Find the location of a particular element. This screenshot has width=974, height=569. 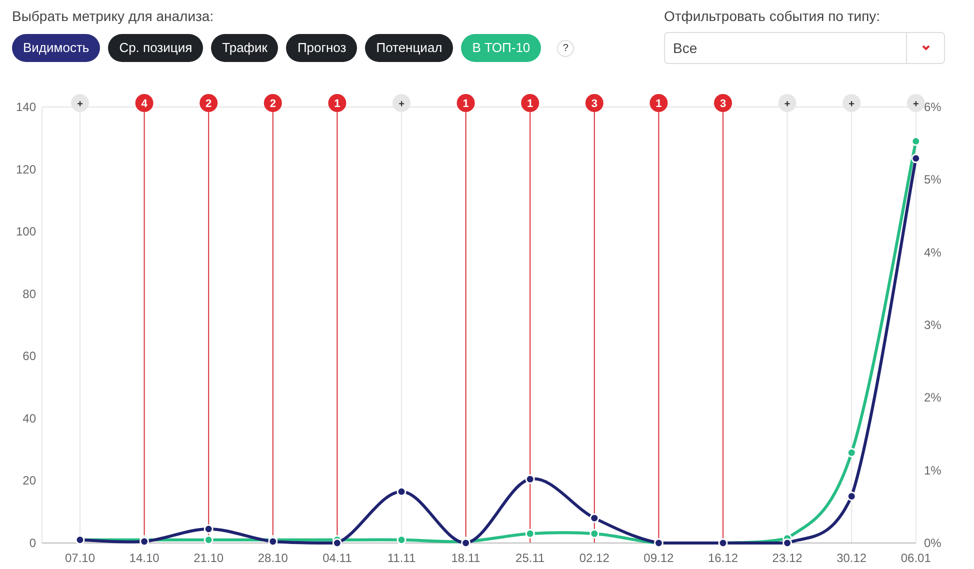

axis-label: 40 is located at coordinates (29, 418).